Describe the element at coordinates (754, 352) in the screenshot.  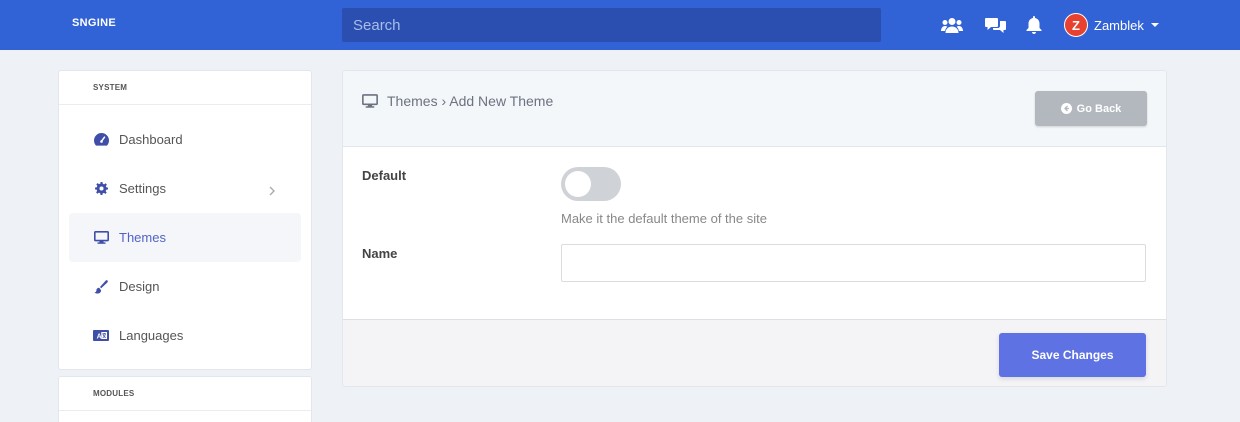
I see `card-footer: Save Changes` at that location.